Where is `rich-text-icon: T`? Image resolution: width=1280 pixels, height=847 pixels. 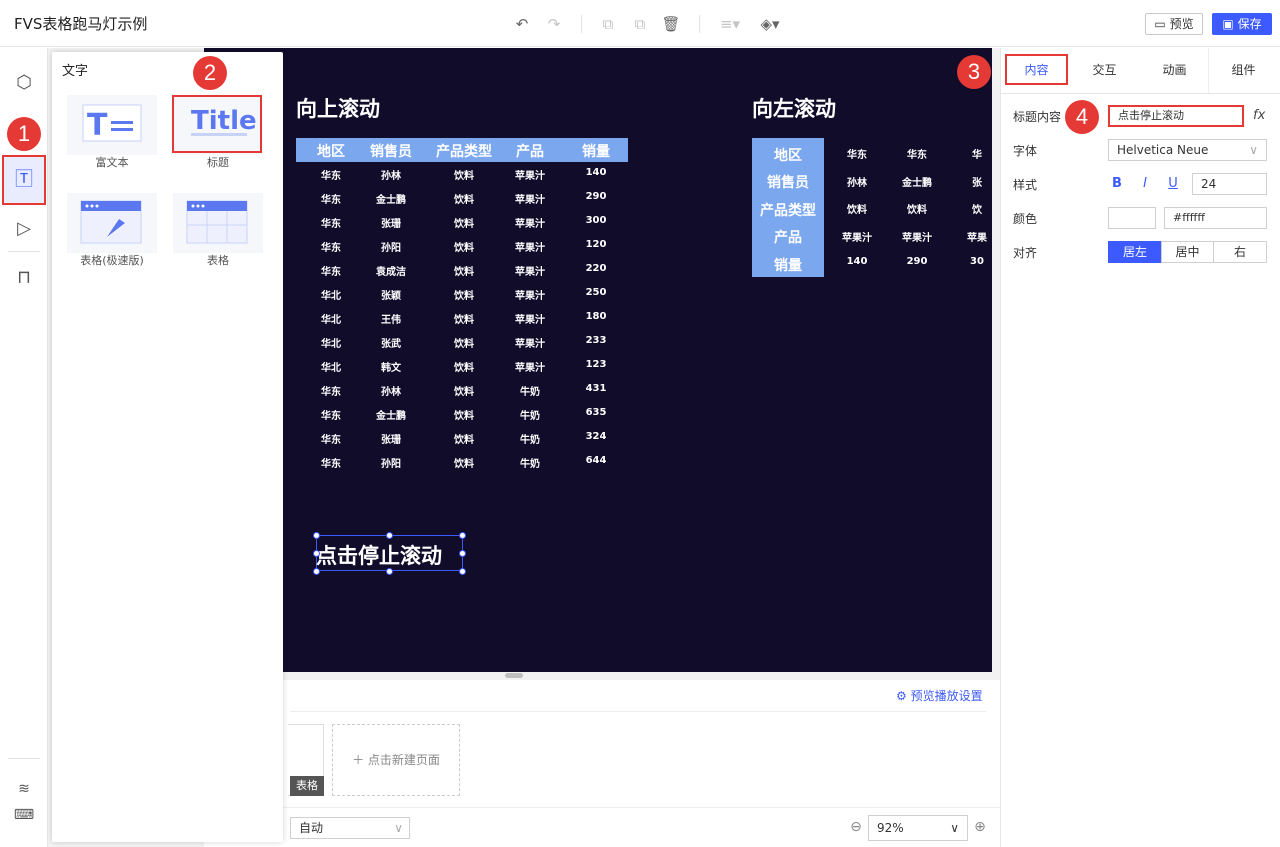
rich-text-icon: T is located at coordinates (112, 123).